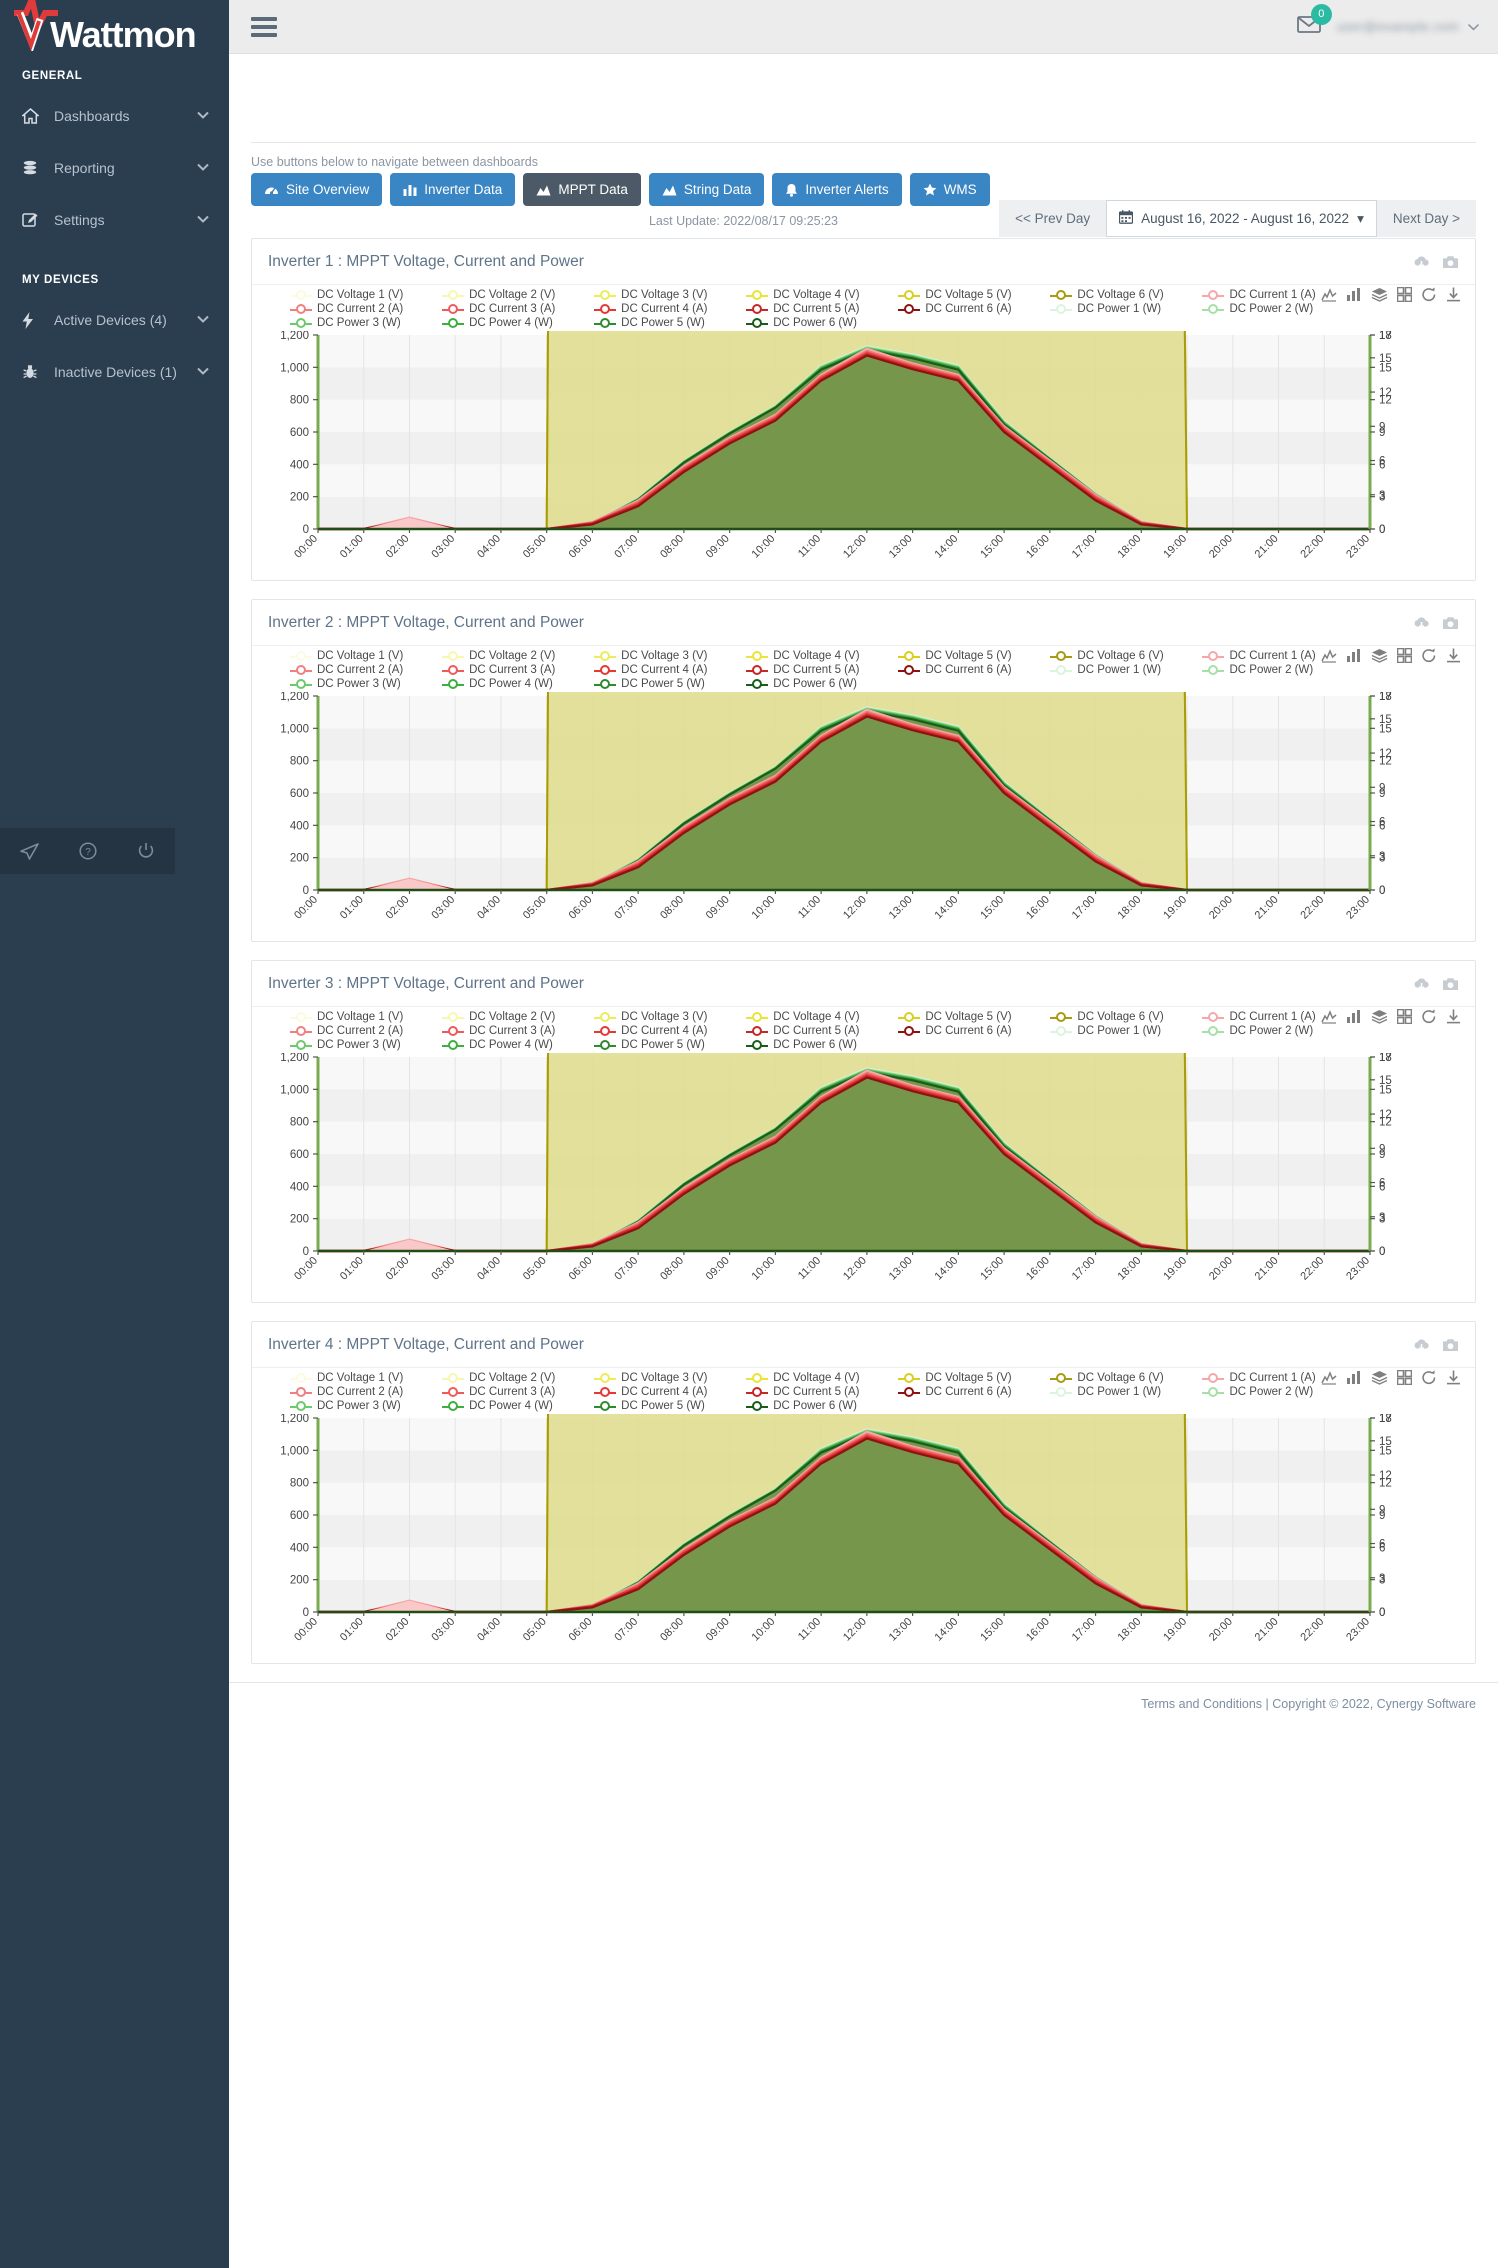  What do you see at coordinates (317, 189) in the screenshot?
I see `nav-button-site-overview: Site Overview` at bounding box center [317, 189].